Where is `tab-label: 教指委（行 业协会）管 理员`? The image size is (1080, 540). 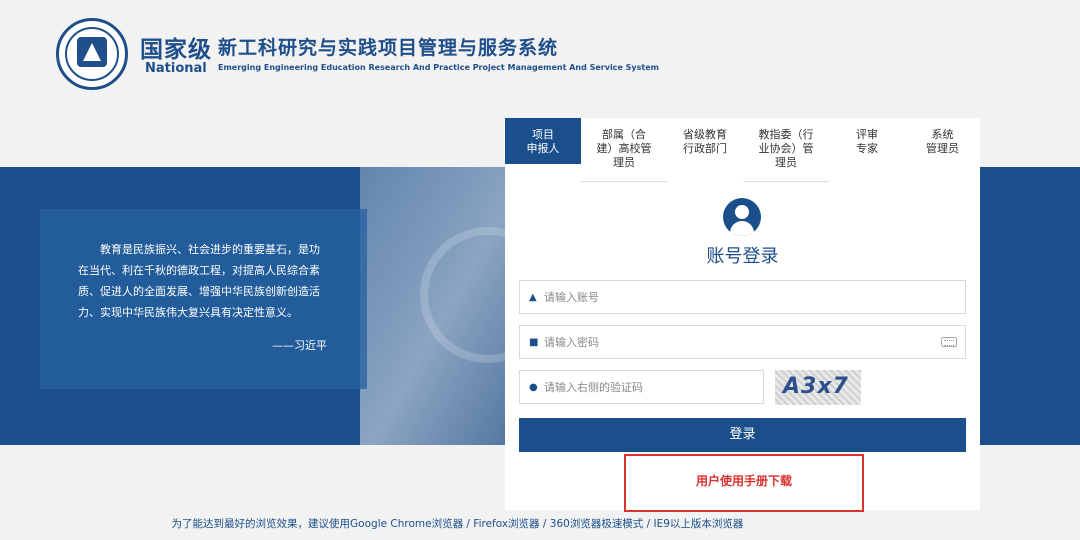
tab-label: 教指委（行 业协会）管 理员 is located at coordinates (786, 148).